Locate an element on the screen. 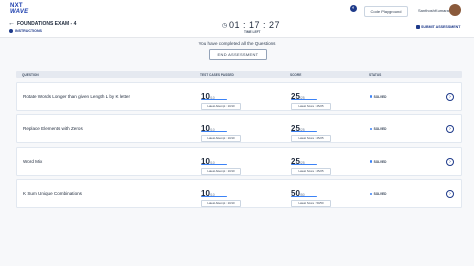 This screenshot has height=266, width=474. time-left-label: TIME LEFT is located at coordinates (252, 32).